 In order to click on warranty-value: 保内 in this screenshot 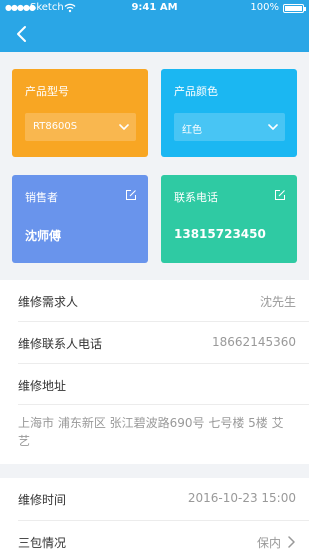, I will do `click(268, 543)`.